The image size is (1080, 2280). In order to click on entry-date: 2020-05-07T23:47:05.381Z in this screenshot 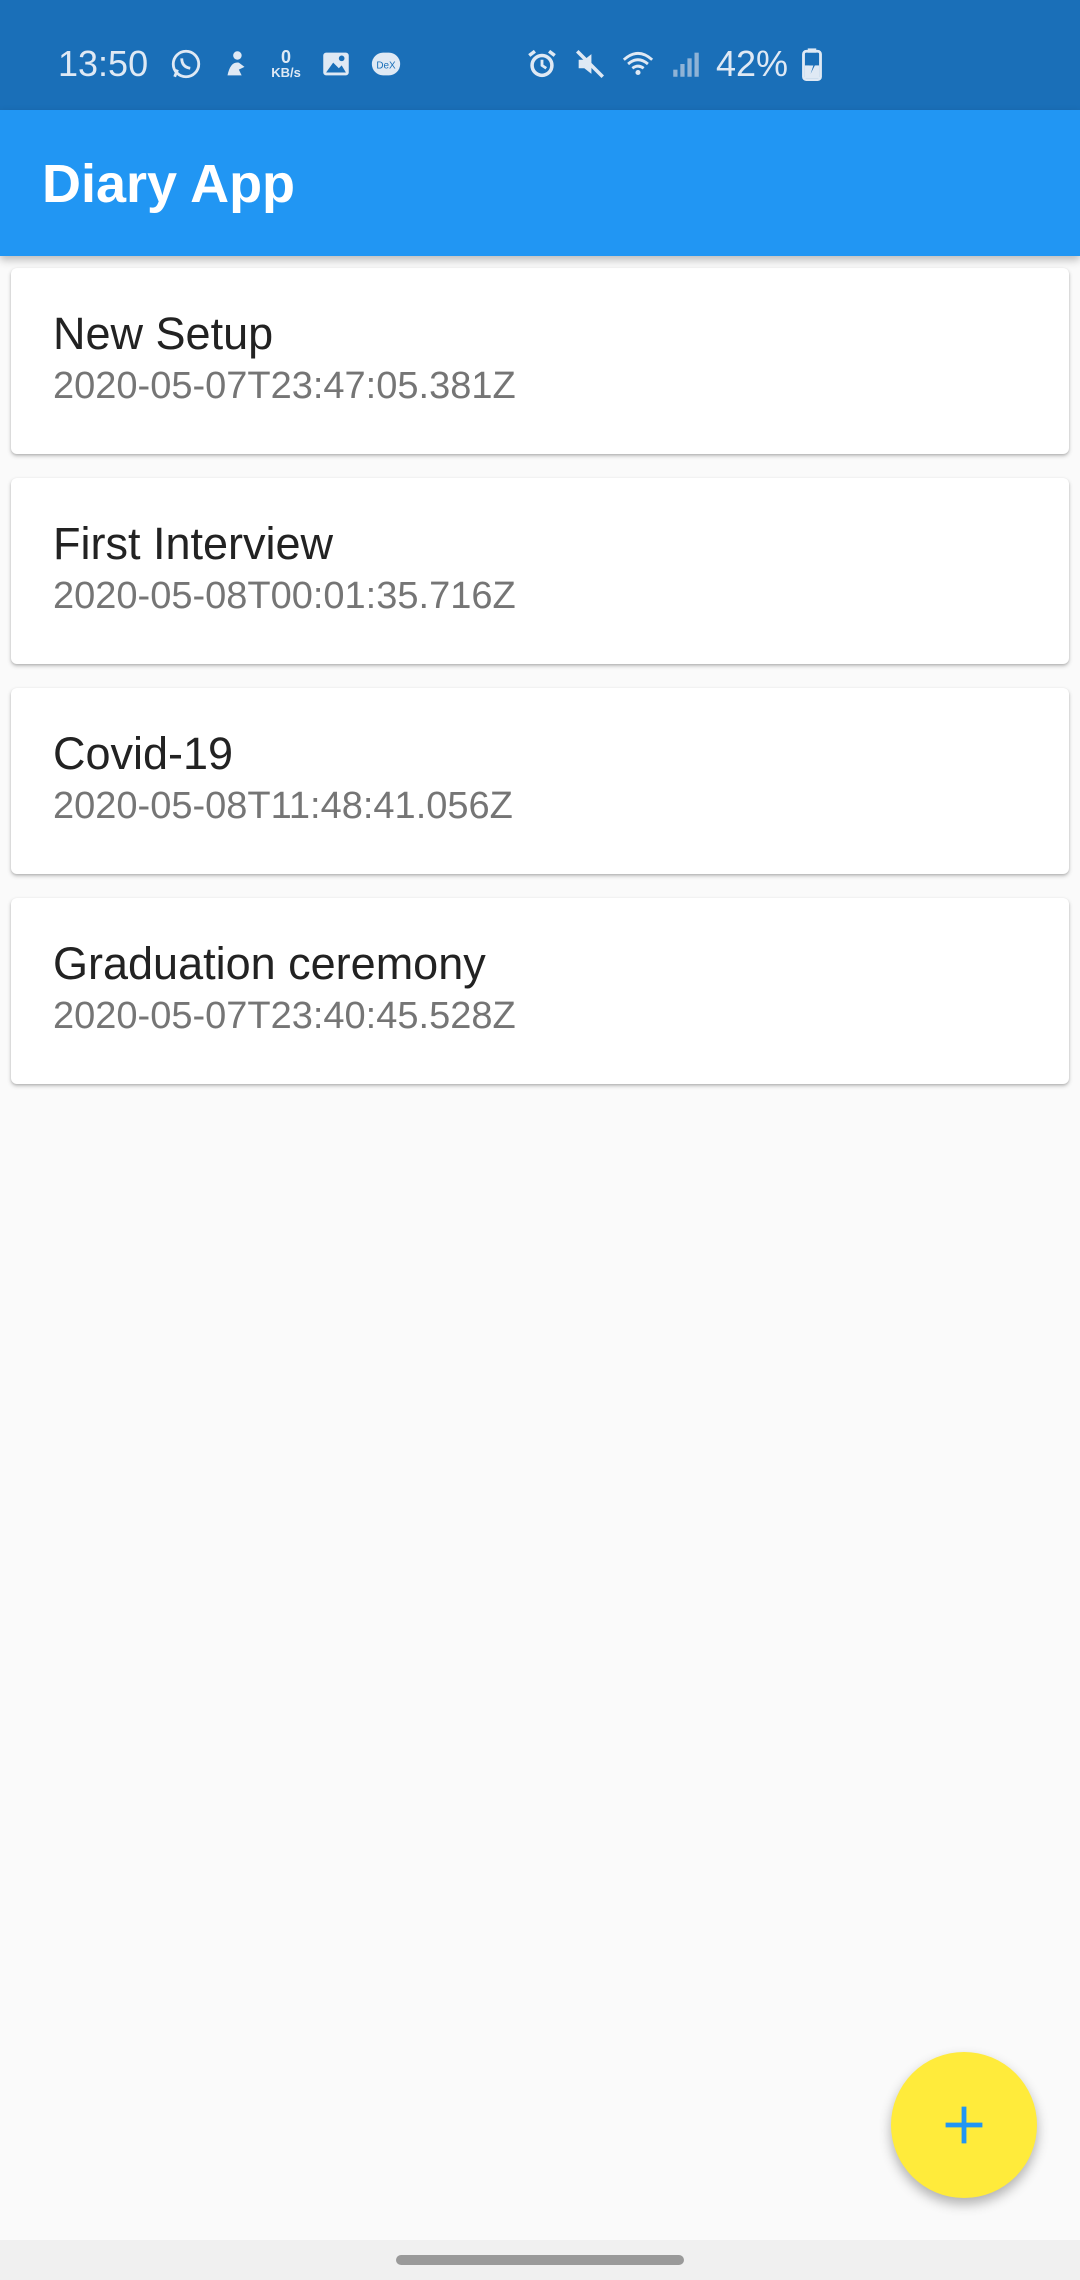, I will do `click(284, 386)`.